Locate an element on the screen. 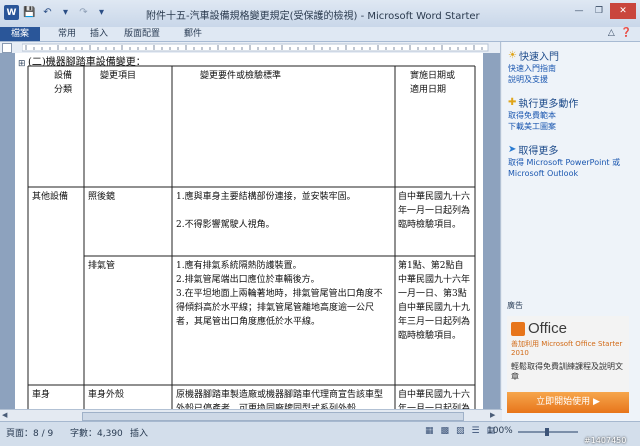 This screenshot has width=640, height=446. tab-page-layout: 版面配置 is located at coordinates (142, 34).